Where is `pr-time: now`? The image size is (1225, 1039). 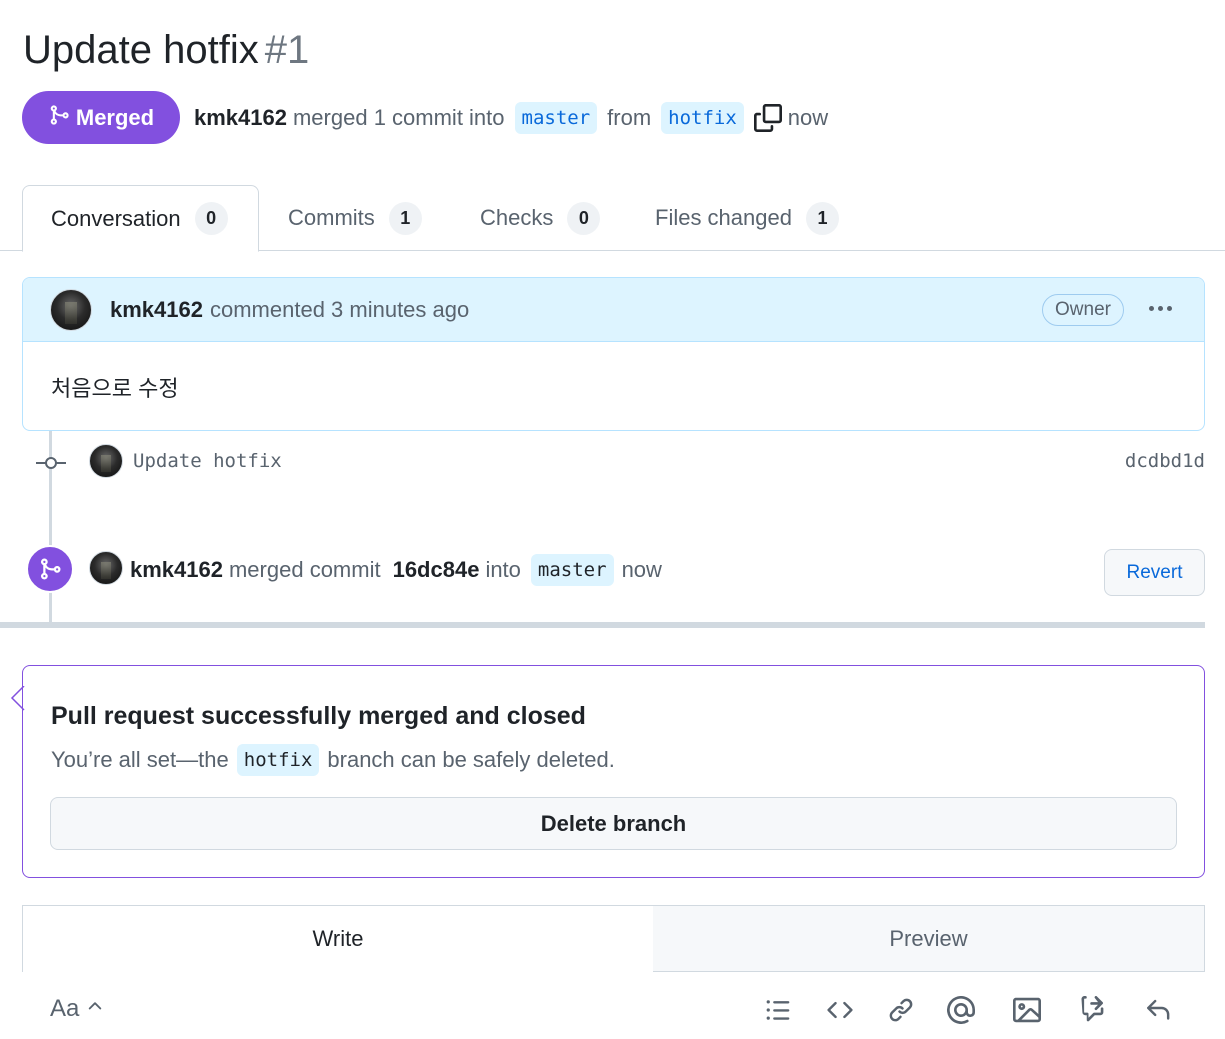
pr-time: now is located at coordinates (808, 117).